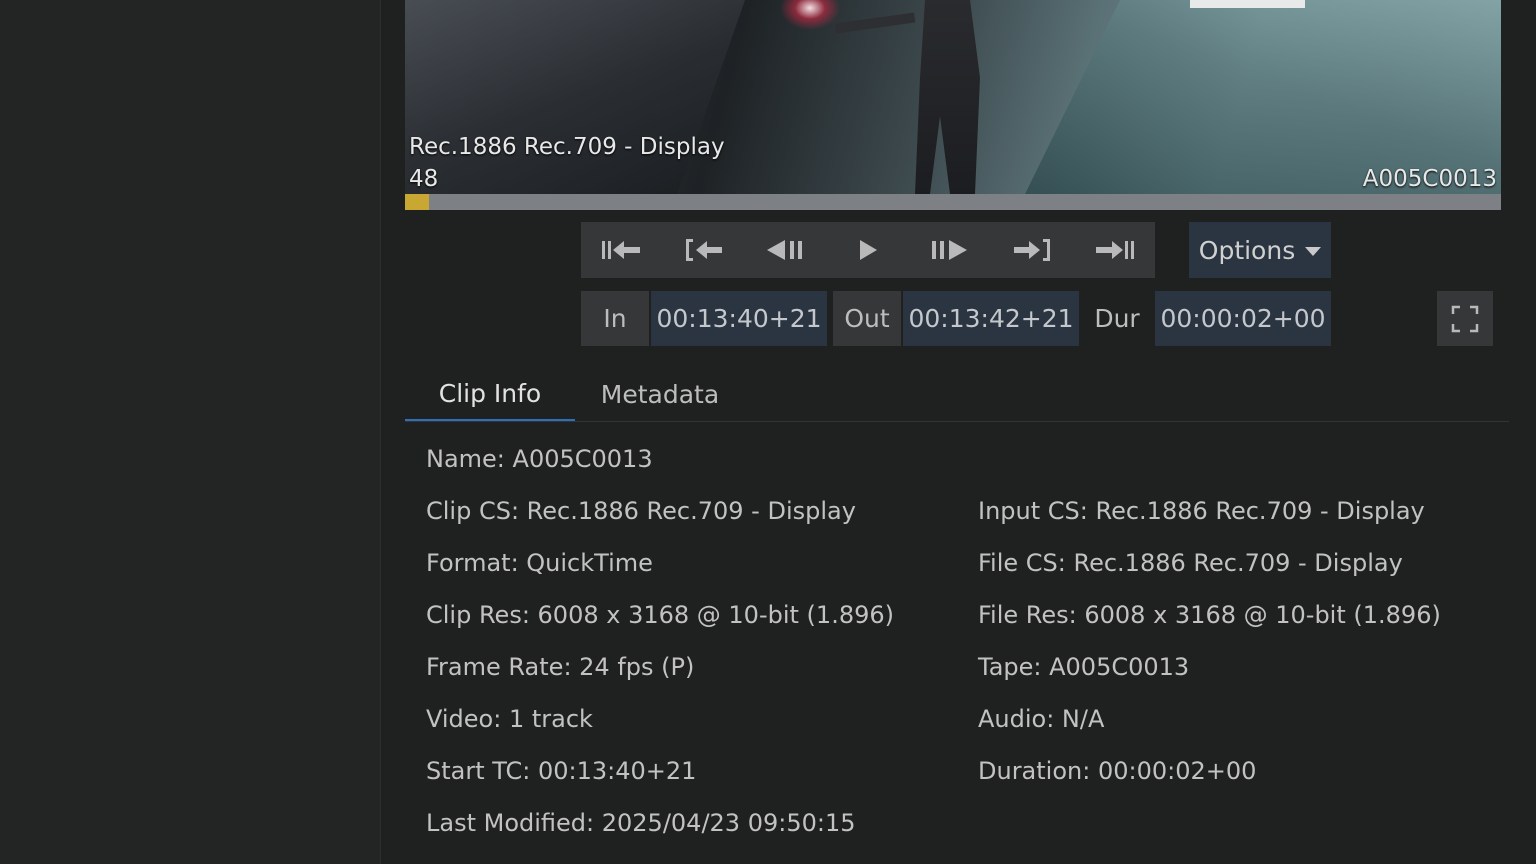  What do you see at coordinates (1209, 615) in the screenshot?
I see `file-res-info: File Res: 6008 x 3168 @ 10-bit (1.896)` at bounding box center [1209, 615].